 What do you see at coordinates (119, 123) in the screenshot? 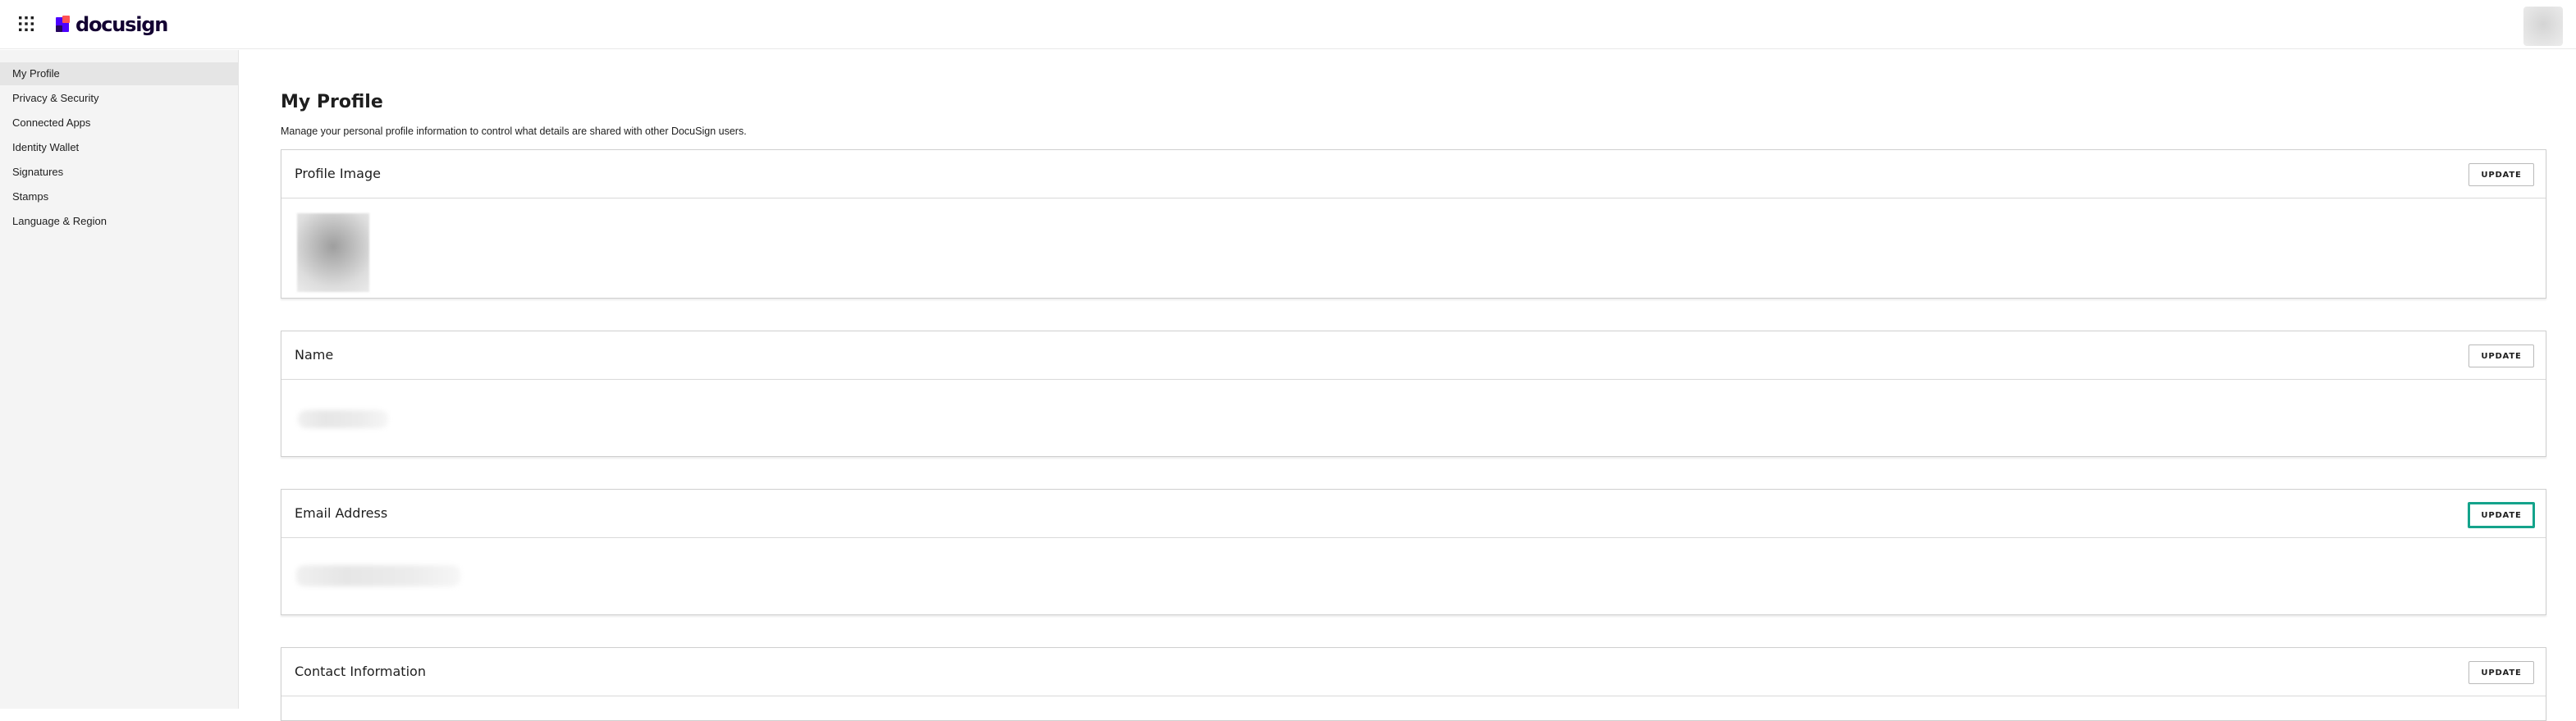
I see `sidebar-item-connected-apps: Connected Apps` at bounding box center [119, 123].